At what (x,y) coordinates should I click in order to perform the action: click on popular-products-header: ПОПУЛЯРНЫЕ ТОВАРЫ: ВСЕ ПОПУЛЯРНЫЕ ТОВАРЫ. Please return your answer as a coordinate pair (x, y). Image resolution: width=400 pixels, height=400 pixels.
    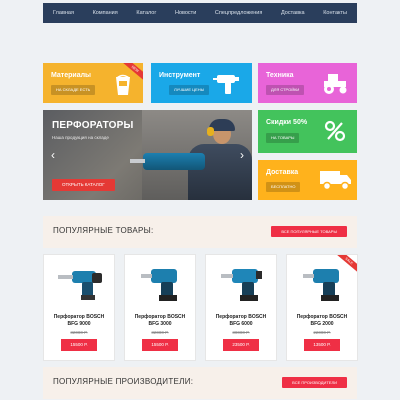
    Looking at the image, I should click on (200, 232).